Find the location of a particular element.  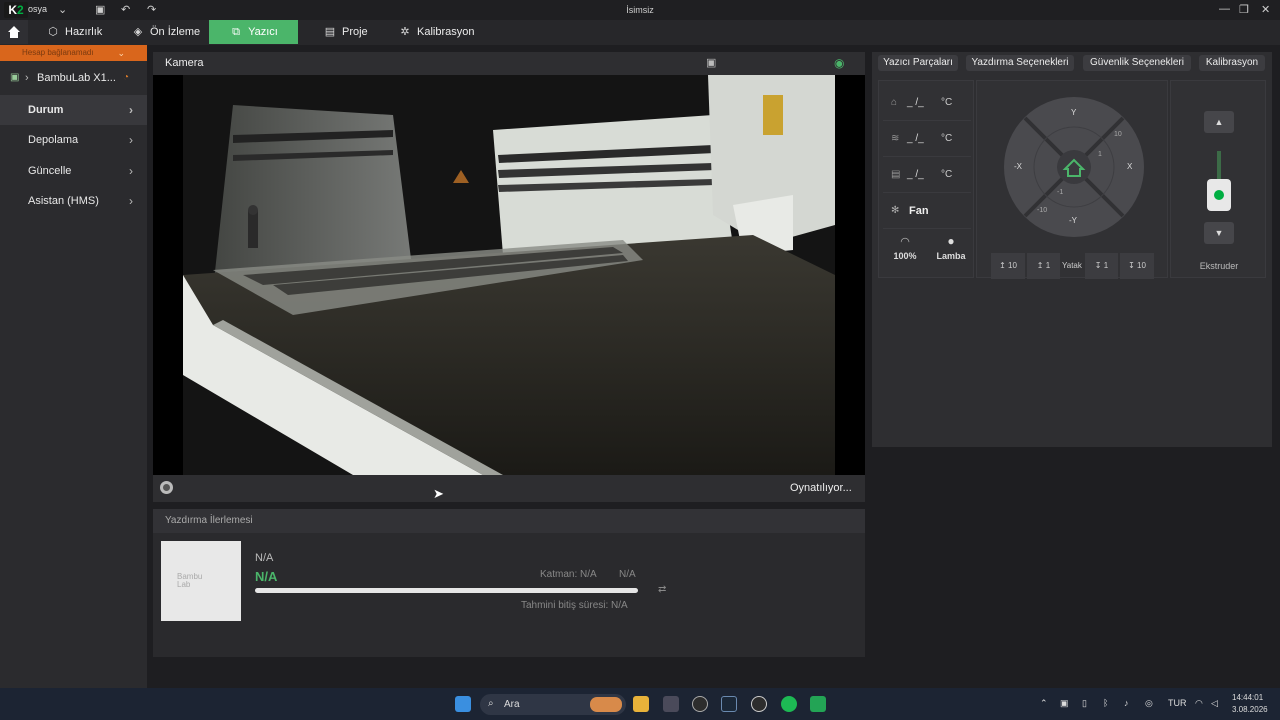

tab-yazici-parcalari: Yazıcı Parçaları is located at coordinates (918, 63).